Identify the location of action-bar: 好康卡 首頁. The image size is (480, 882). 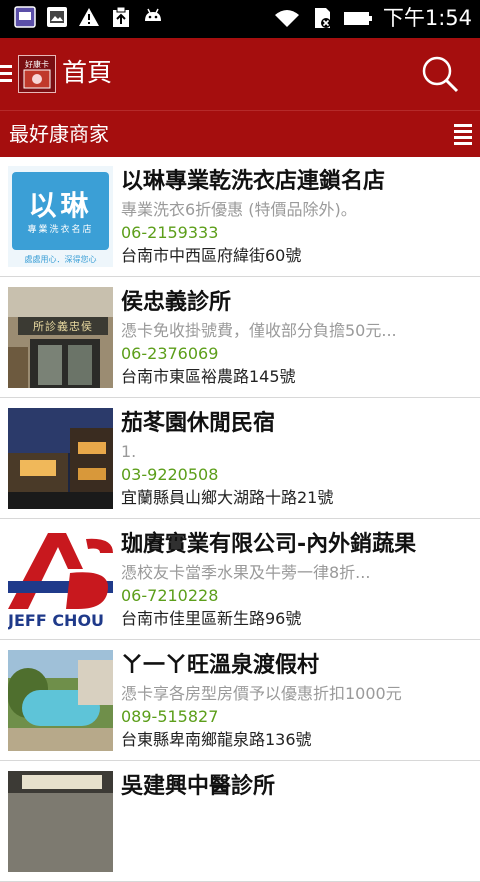
(240, 74).